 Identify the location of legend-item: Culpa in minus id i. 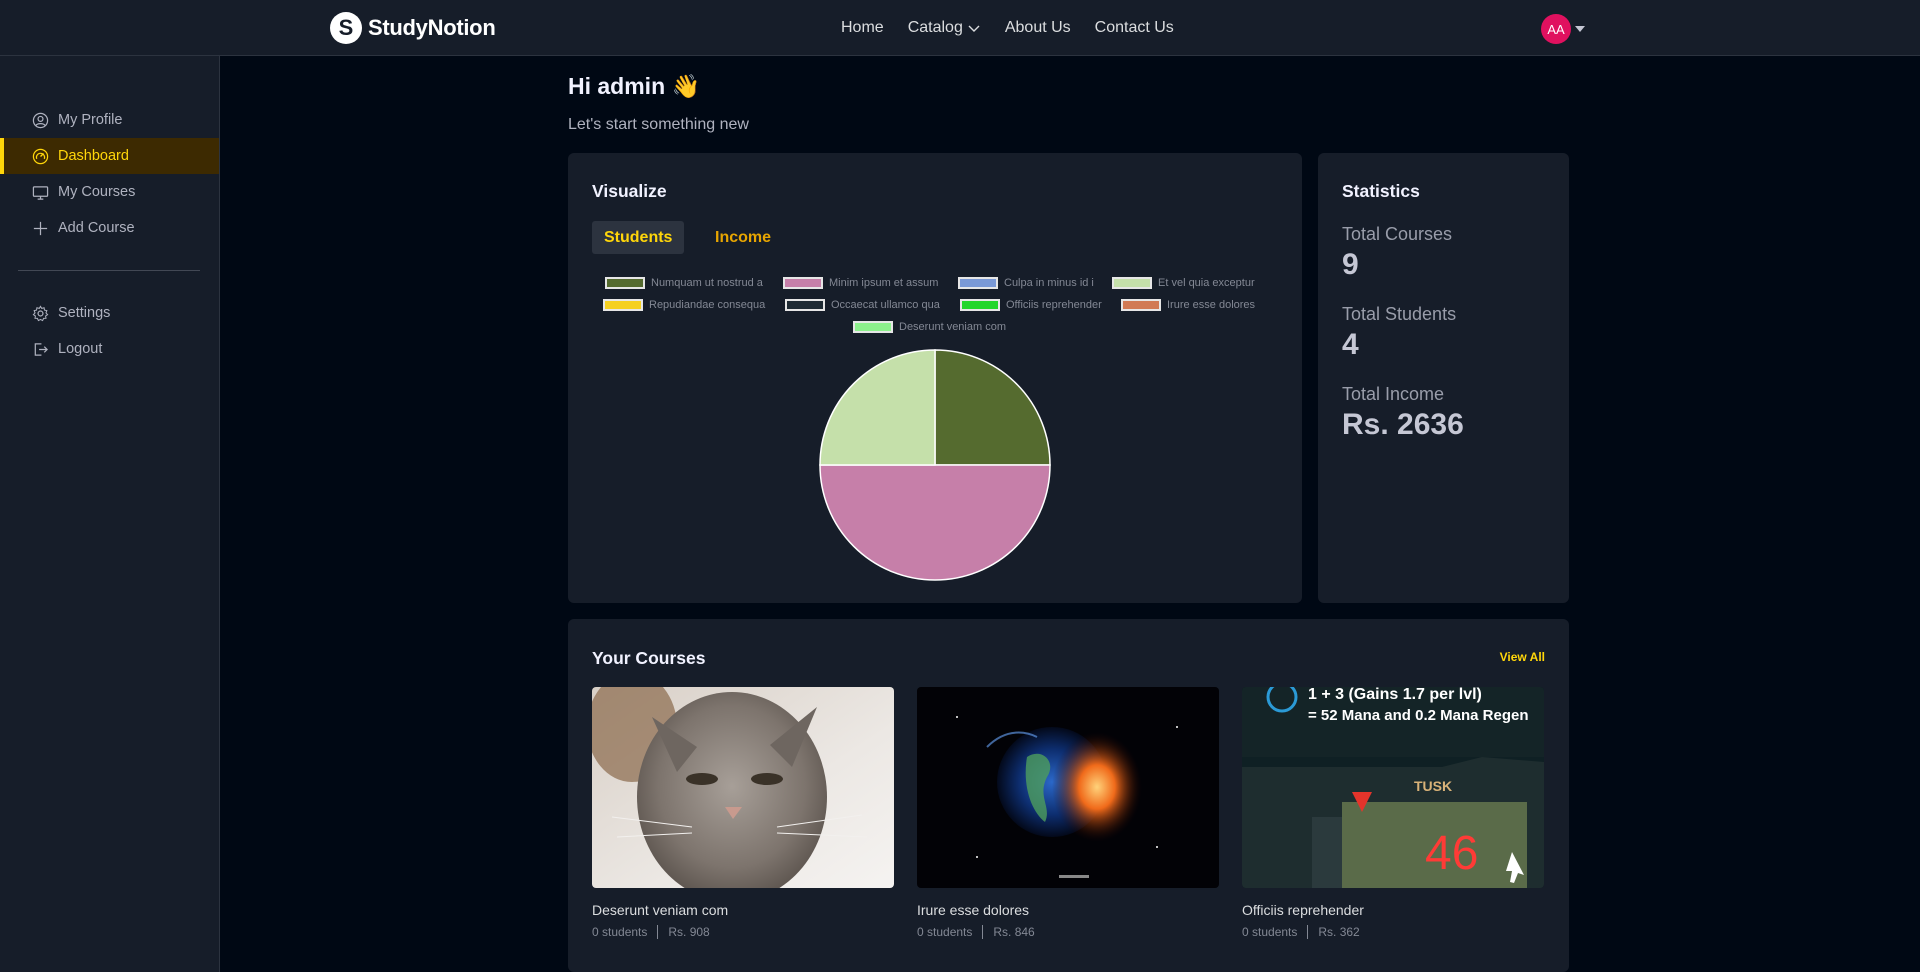
(1026, 283).